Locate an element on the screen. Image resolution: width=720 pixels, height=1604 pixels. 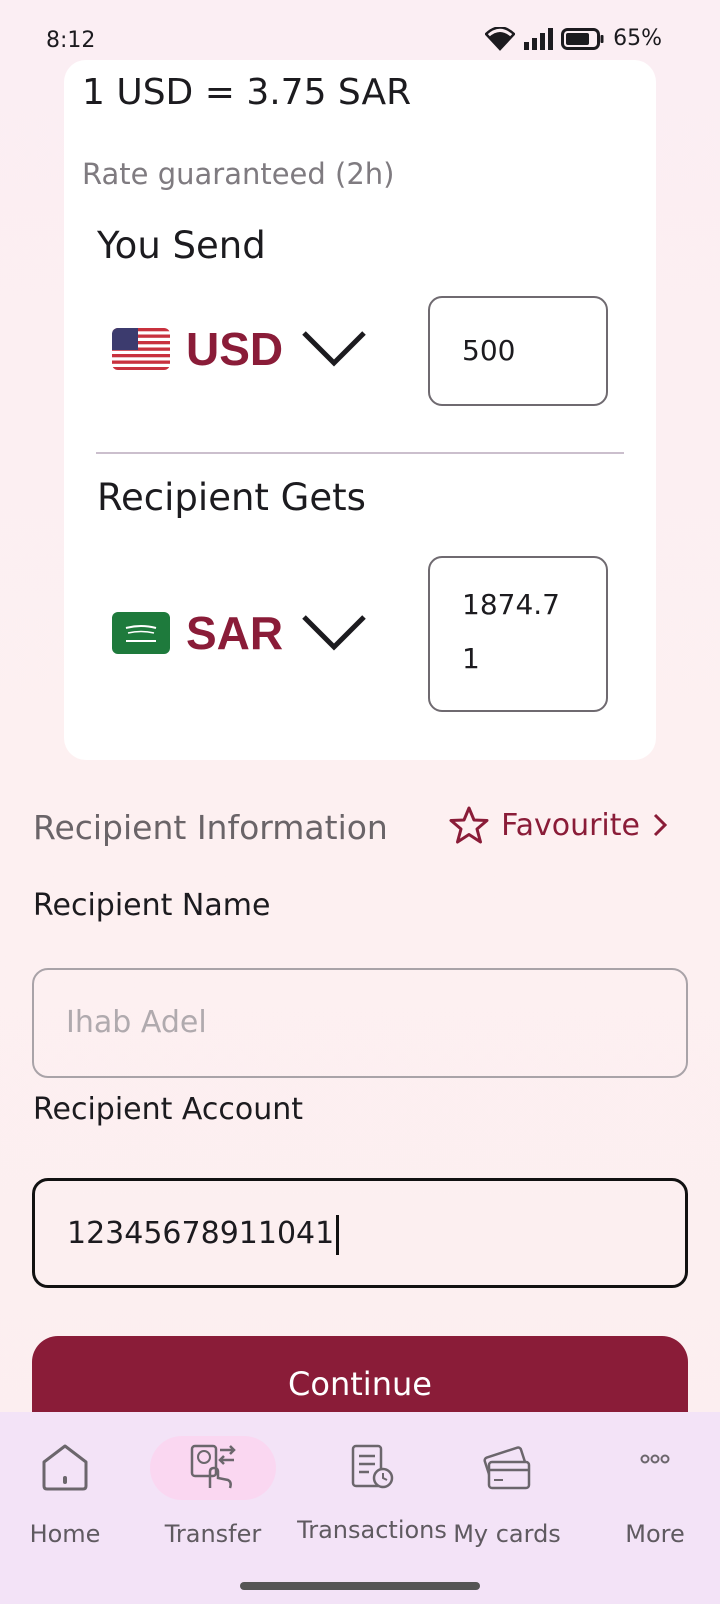
send-currency-selector: USD is located at coordinates (239, 349).